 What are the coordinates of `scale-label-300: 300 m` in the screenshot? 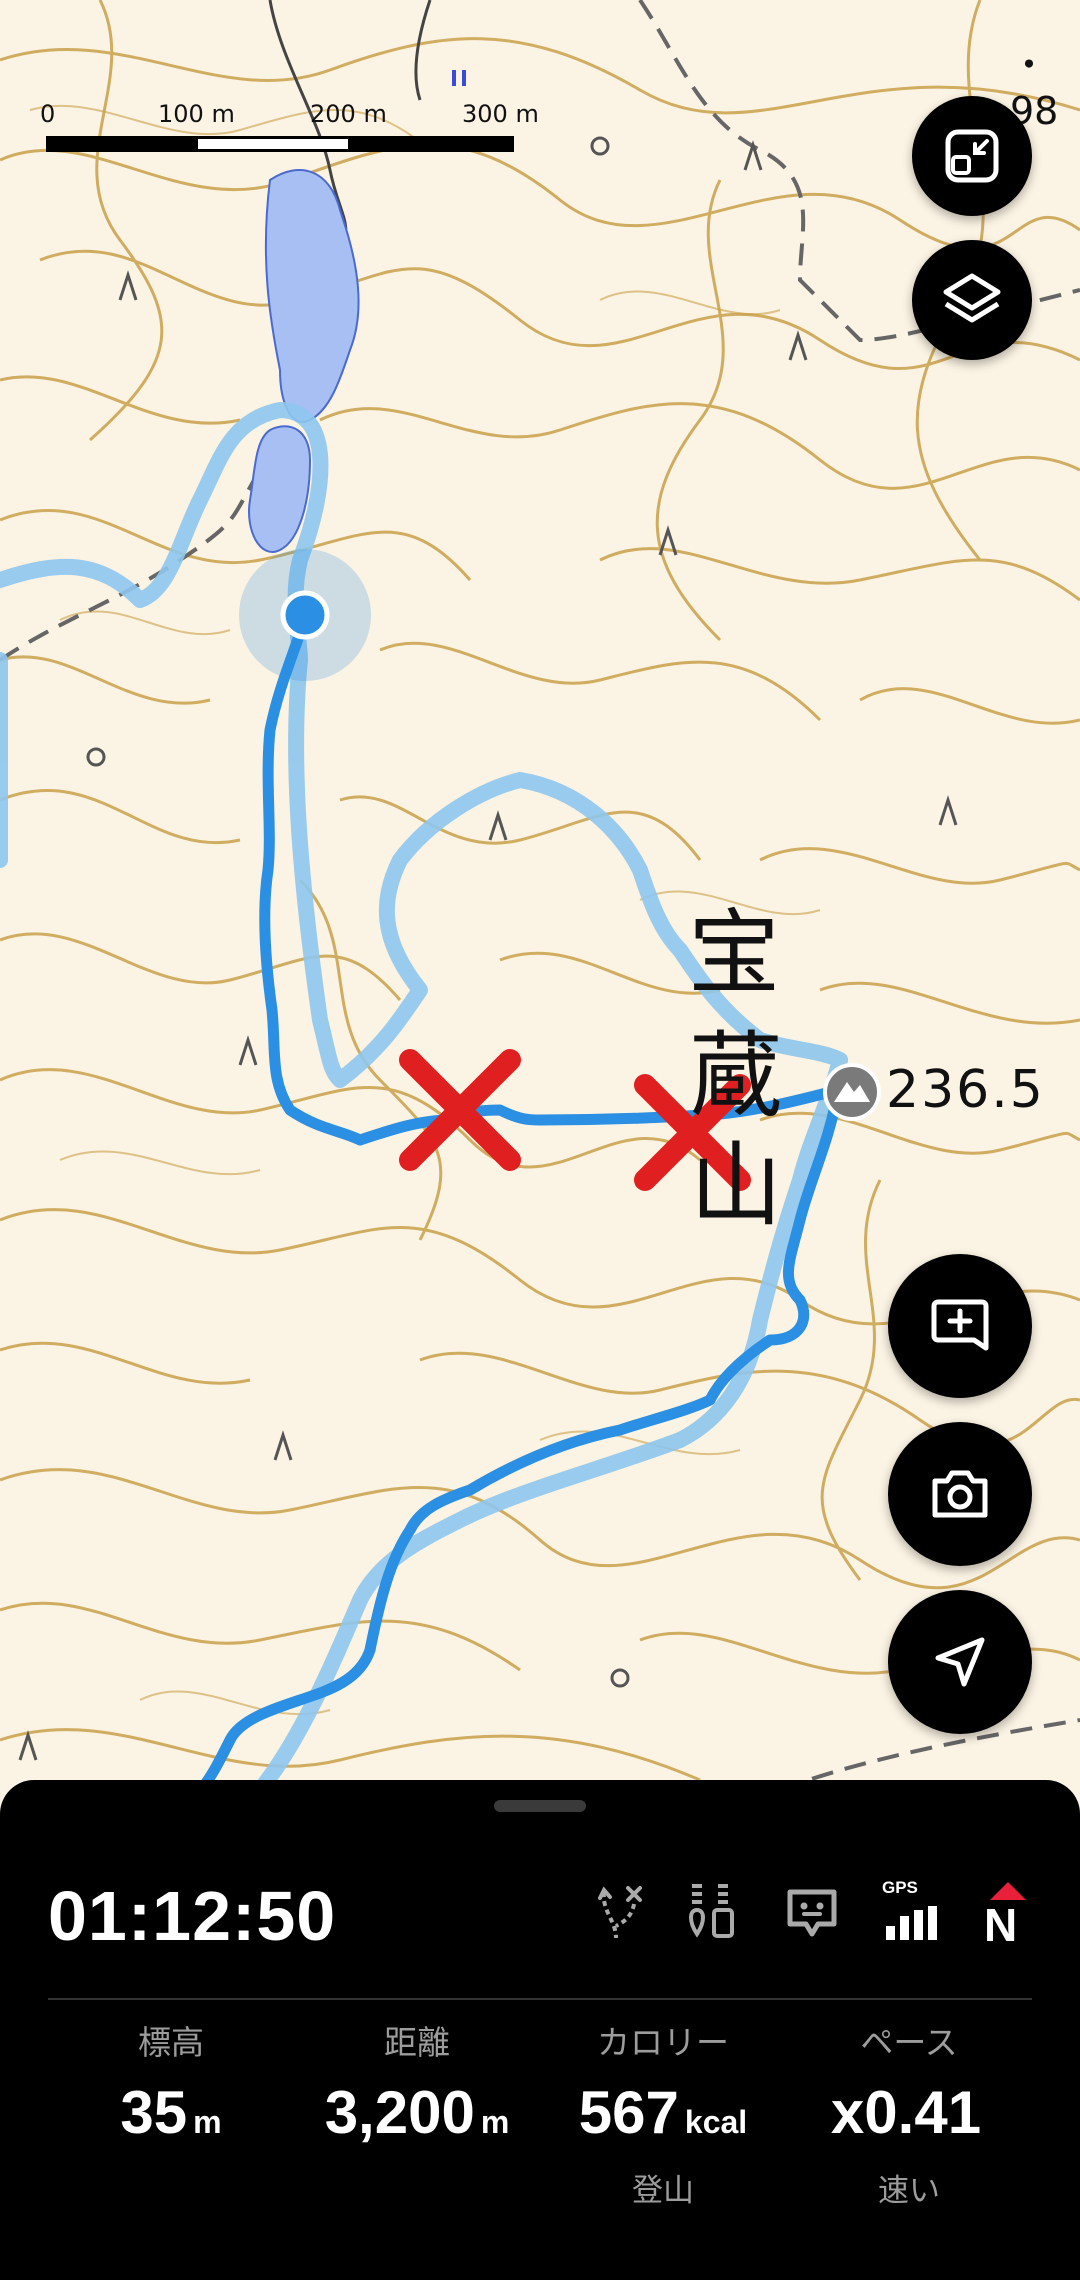 It's located at (500, 114).